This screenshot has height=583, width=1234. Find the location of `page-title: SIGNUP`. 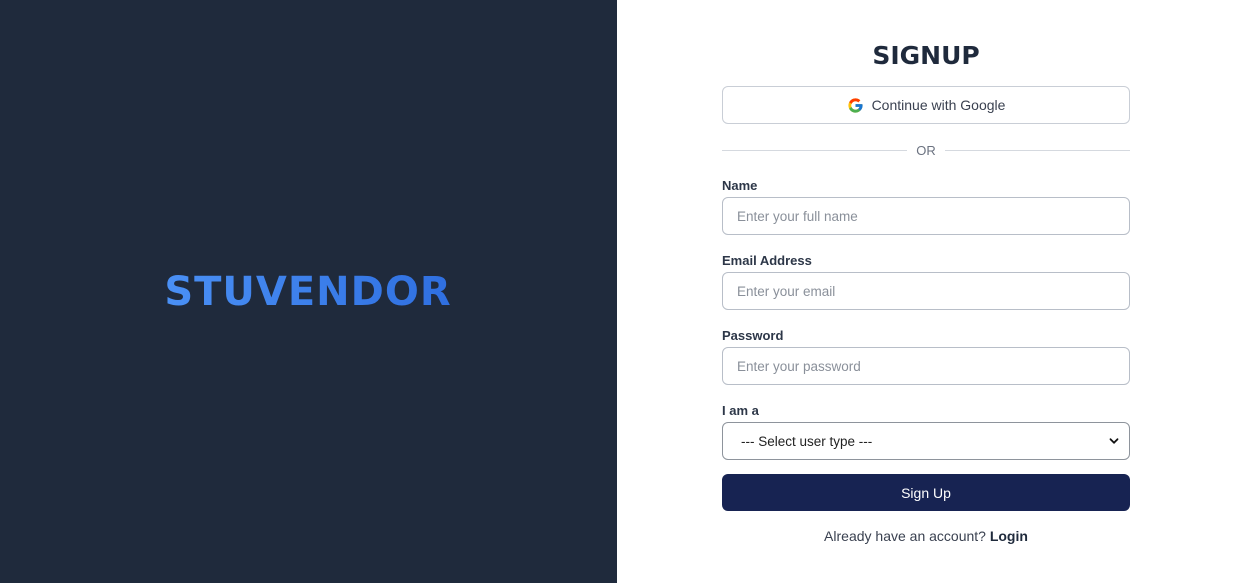

page-title: SIGNUP is located at coordinates (926, 55).